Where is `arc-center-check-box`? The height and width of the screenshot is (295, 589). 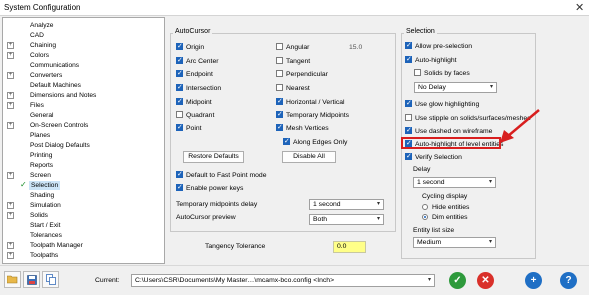 arc-center-check-box is located at coordinates (179, 60).